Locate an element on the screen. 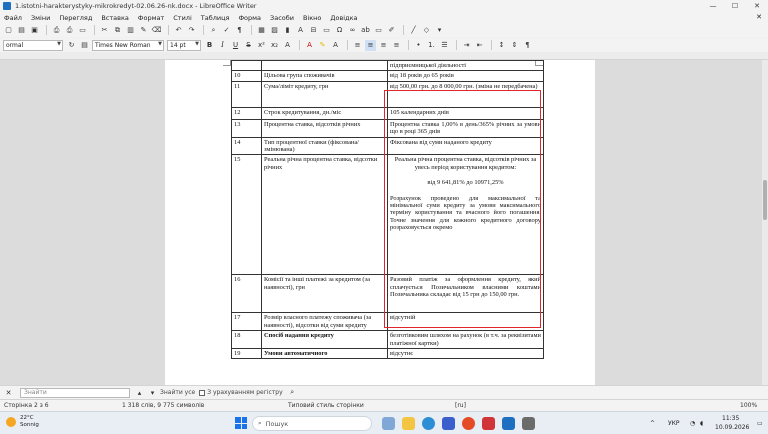  task-view-icon is located at coordinates (388, 423).